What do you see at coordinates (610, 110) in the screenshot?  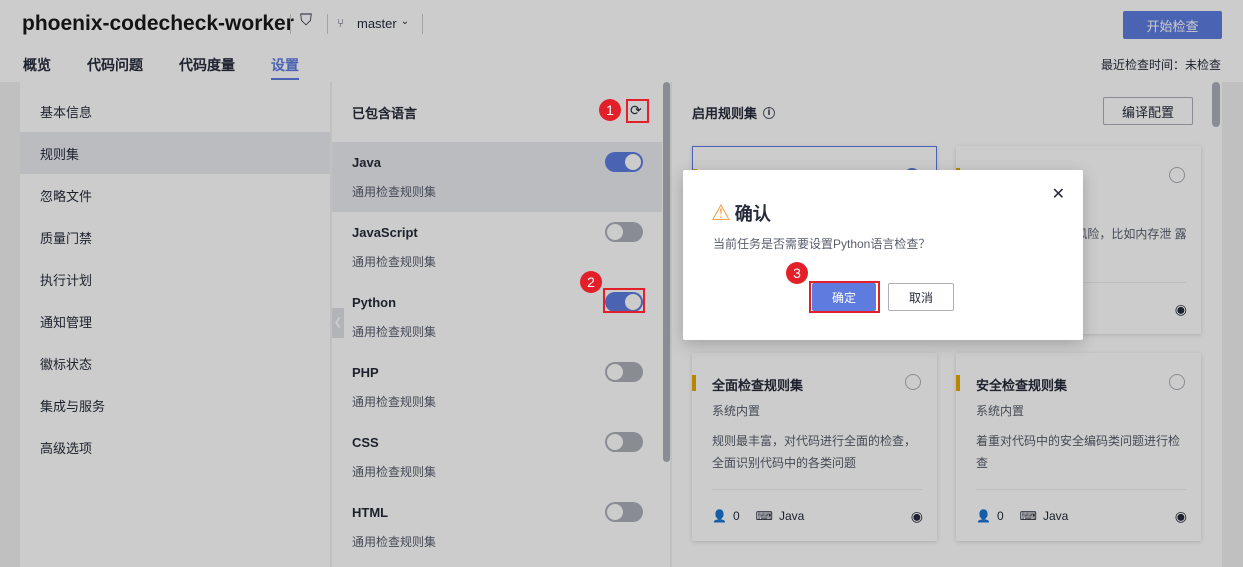 I see `annotation-badge-1: 1` at bounding box center [610, 110].